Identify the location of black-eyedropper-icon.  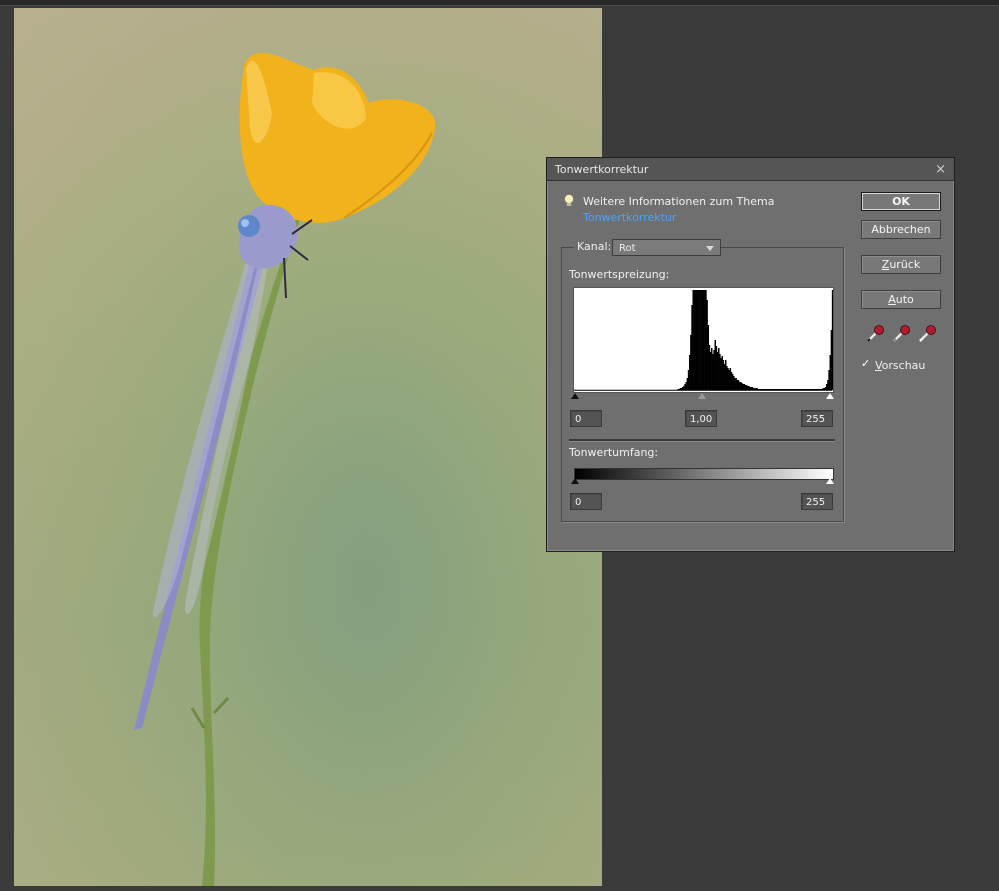
(875, 334).